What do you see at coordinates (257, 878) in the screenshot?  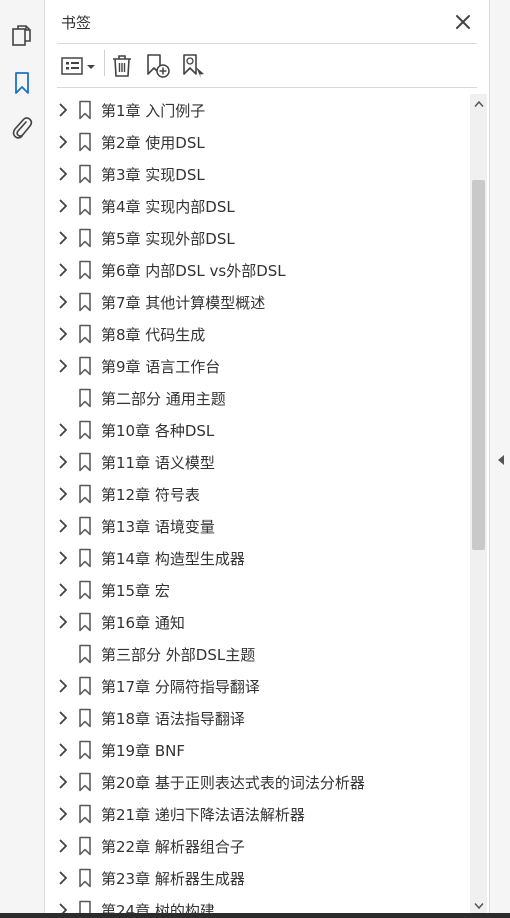 I see `bookmark-item: 第23章 解析器生成器` at bounding box center [257, 878].